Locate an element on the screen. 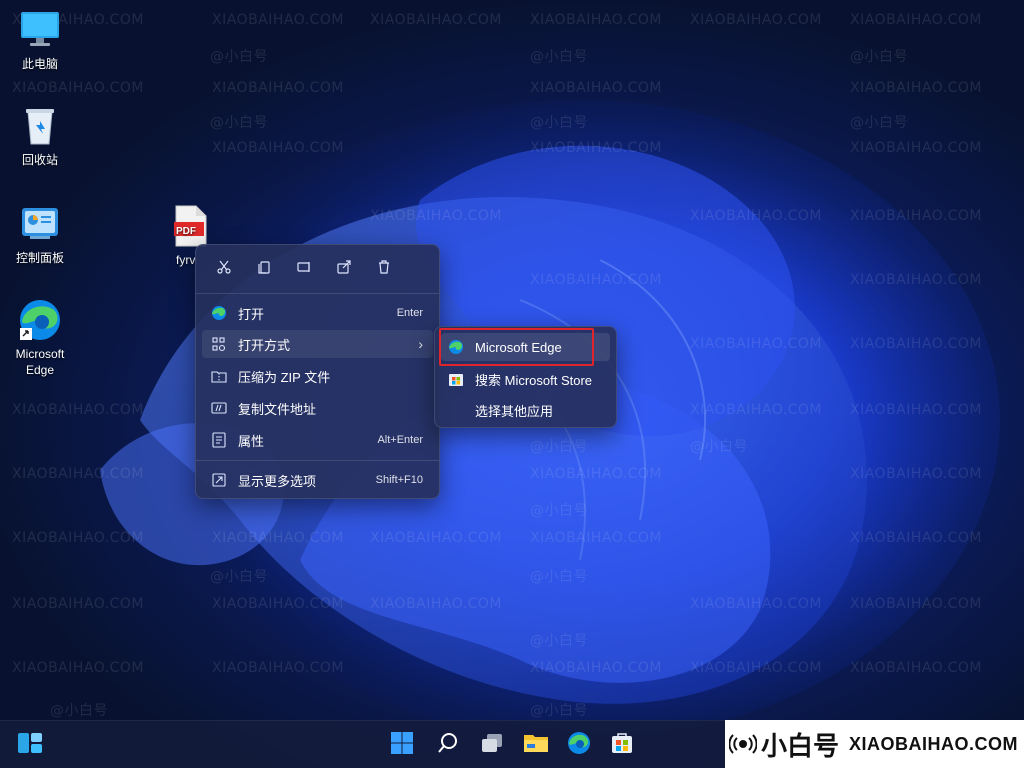 The image size is (1024, 768). rename-icon is located at coordinates (304, 269).